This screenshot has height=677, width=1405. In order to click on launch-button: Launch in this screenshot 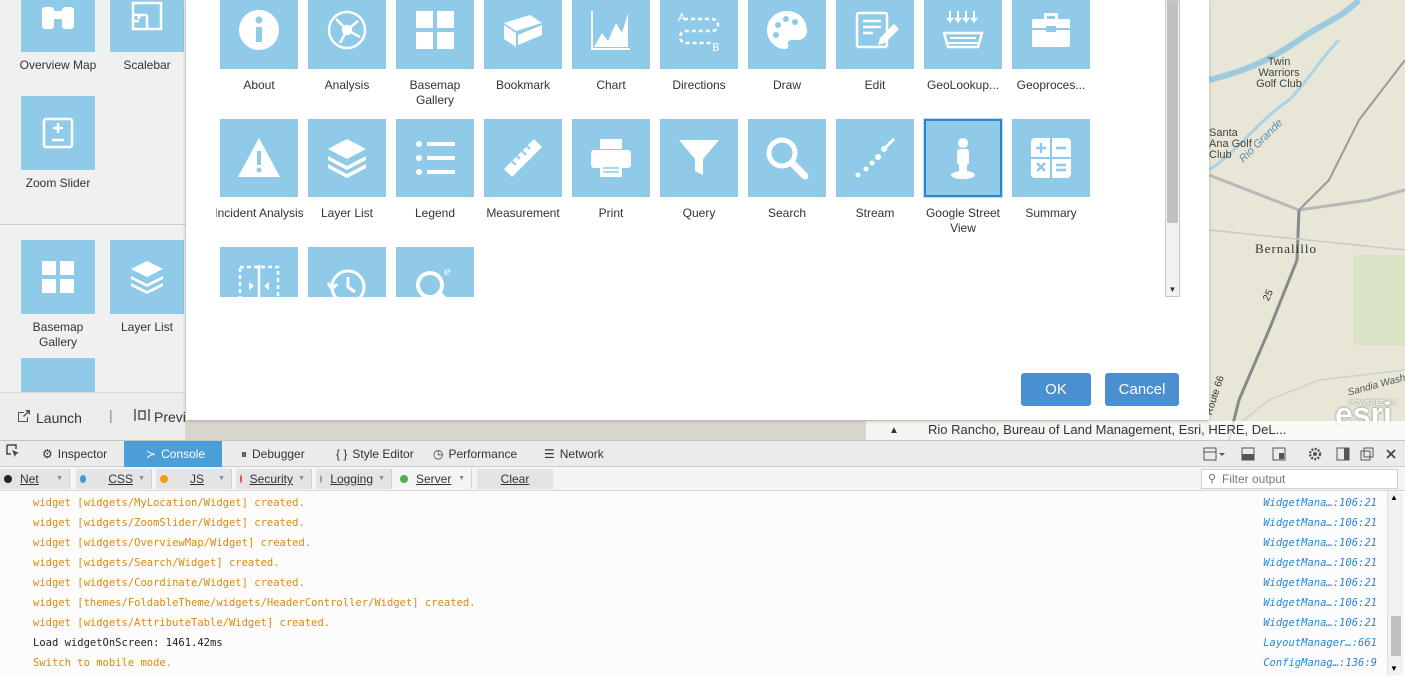, I will do `click(49, 417)`.